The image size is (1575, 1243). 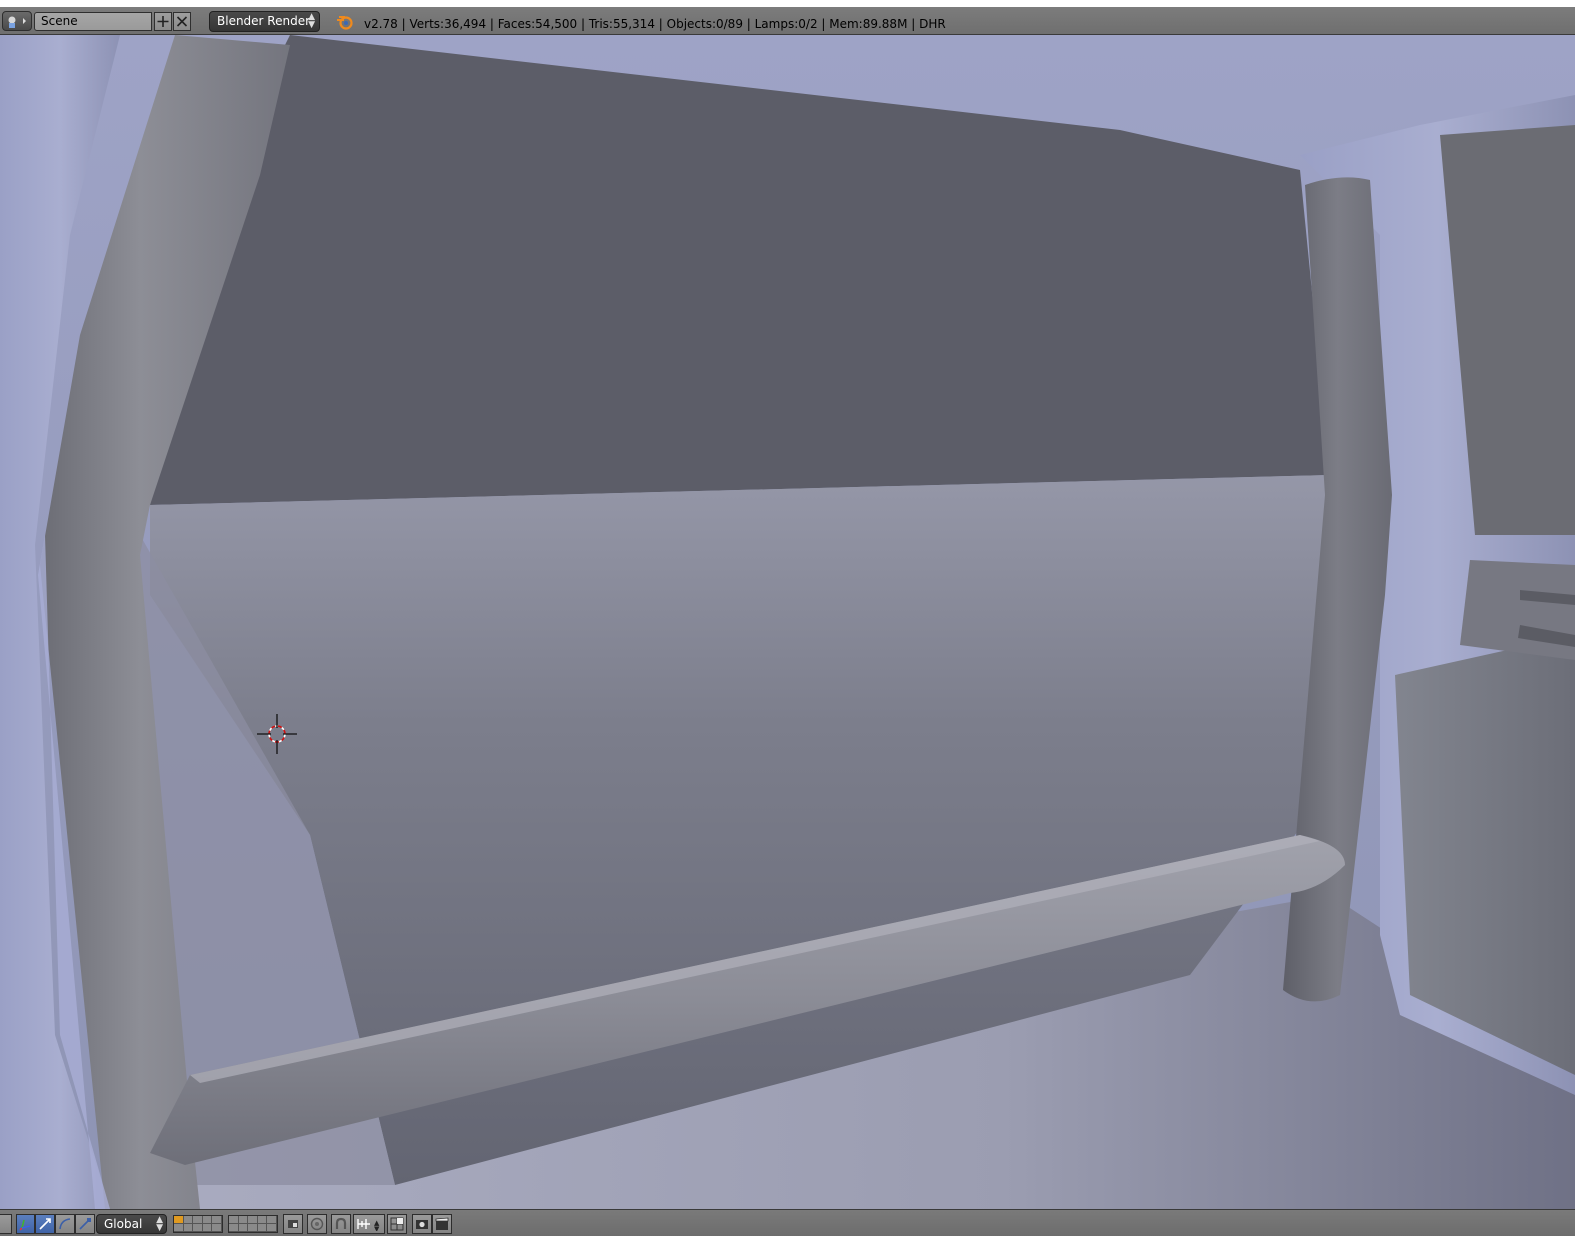 I want to click on proportional-edit-button, so click(x=317, y=1224).